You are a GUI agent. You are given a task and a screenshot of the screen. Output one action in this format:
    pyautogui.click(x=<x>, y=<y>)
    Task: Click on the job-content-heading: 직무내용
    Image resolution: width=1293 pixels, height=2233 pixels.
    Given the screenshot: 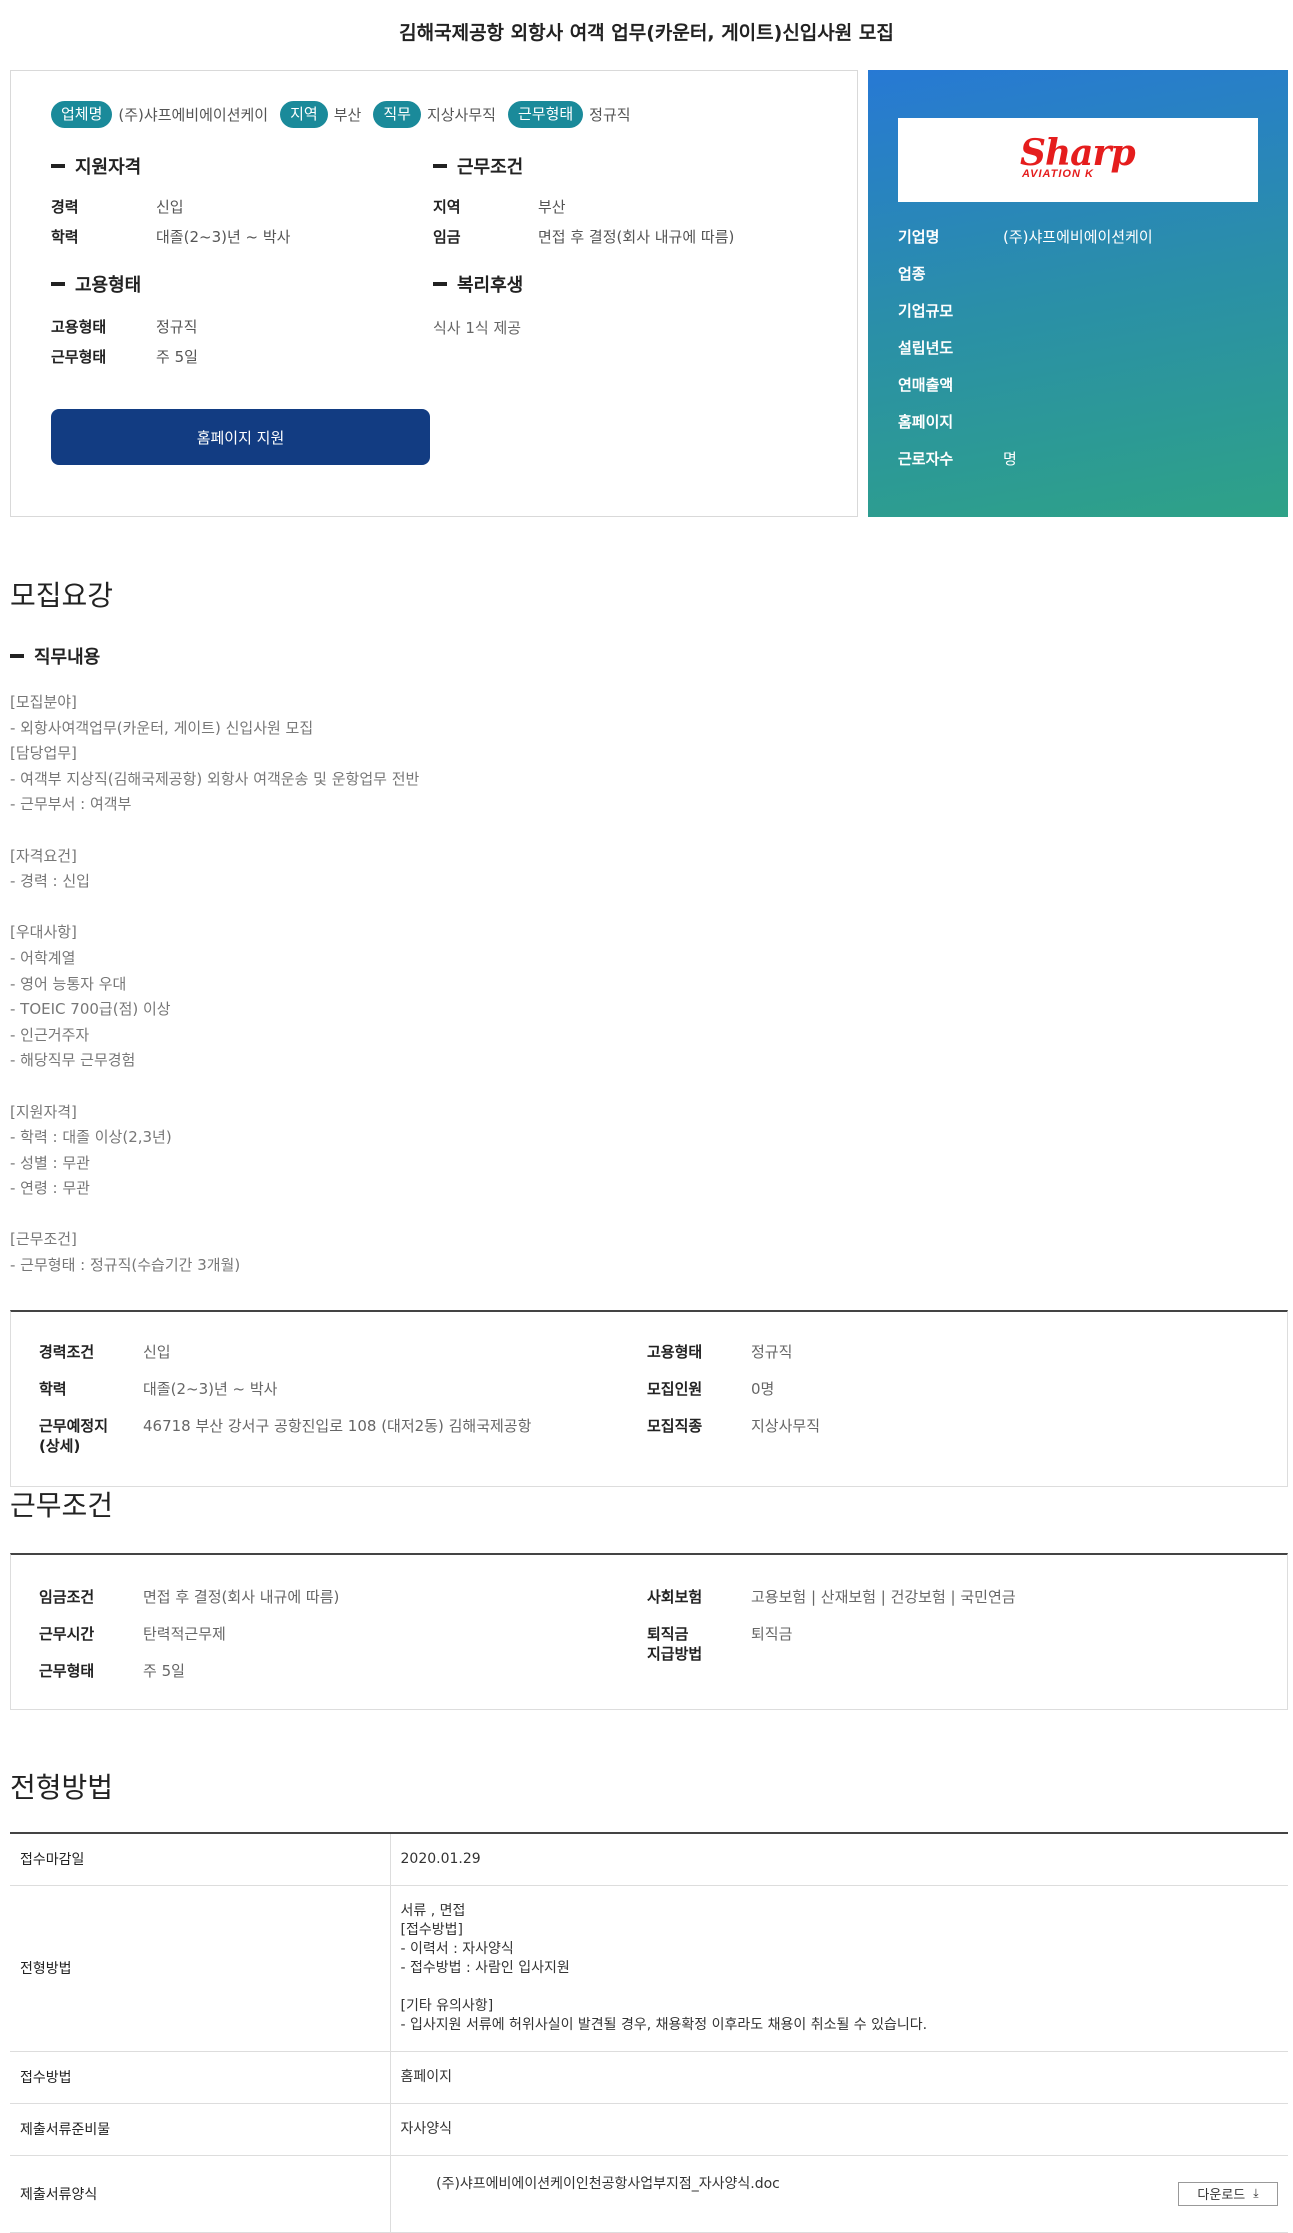 What is the action you would take?
    pyautogui.click(x=55, y=656)
    